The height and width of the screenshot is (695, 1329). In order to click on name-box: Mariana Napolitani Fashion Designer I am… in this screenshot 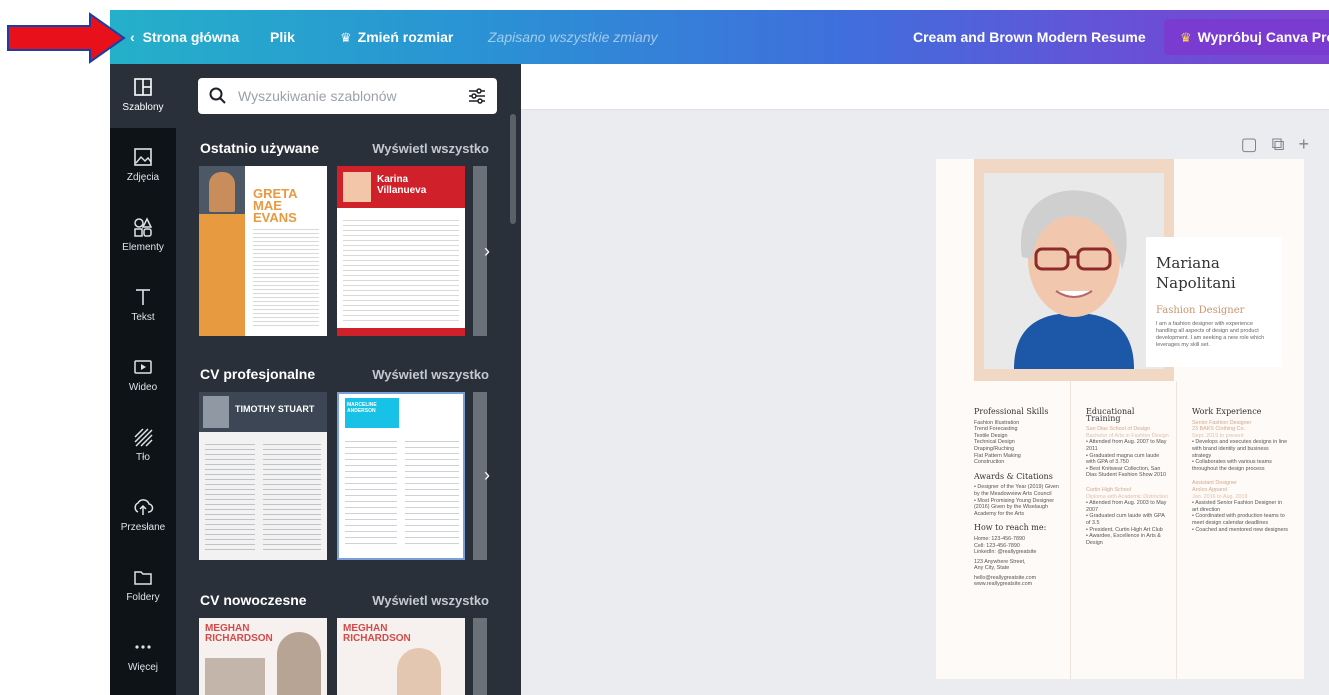, I will do `click(1214, 302)`.